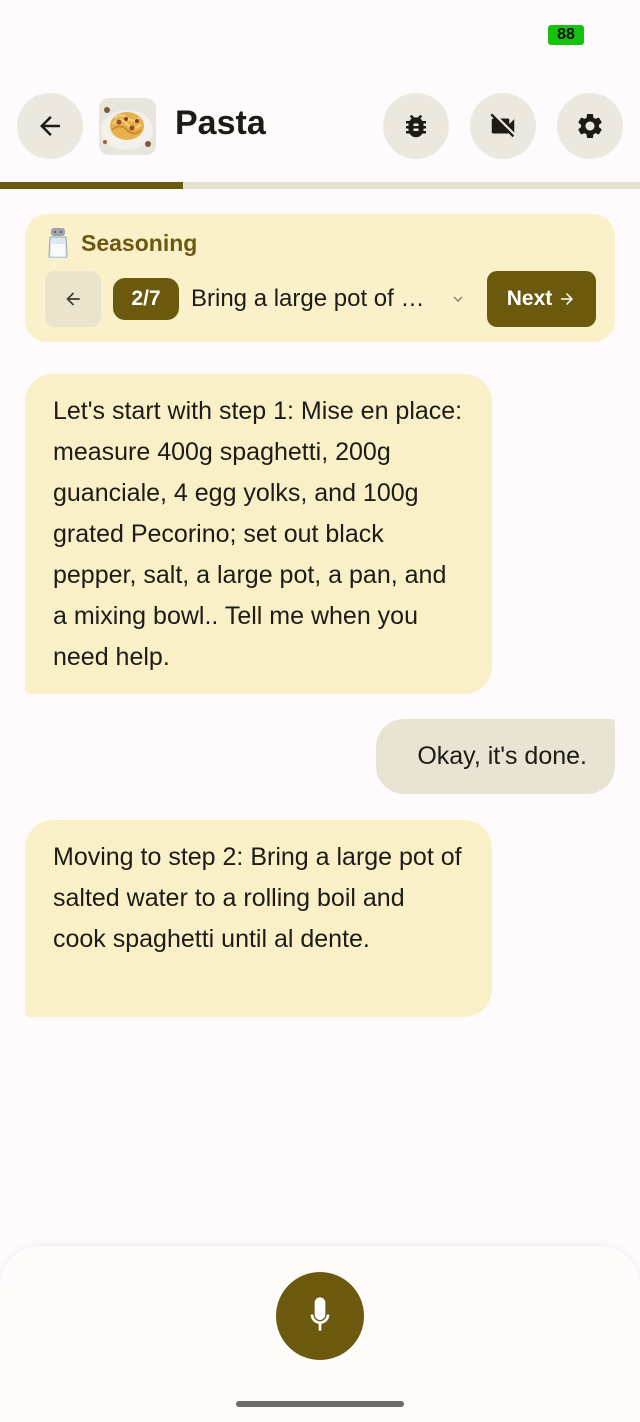  I want to click on next-step-button: Next, so click(541, 299).